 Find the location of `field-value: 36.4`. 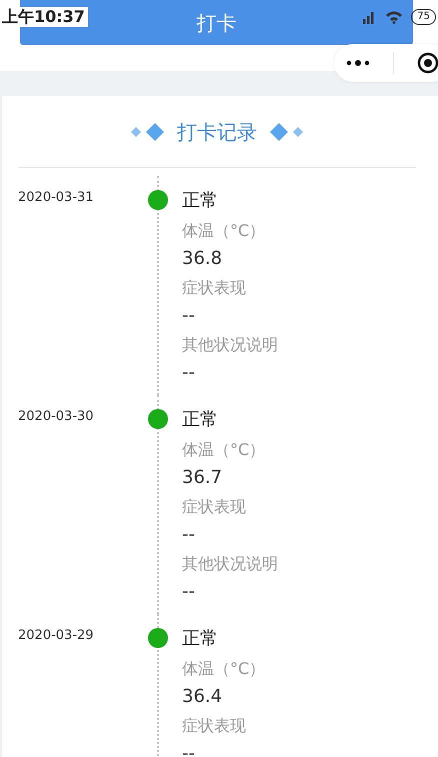

field-value: 36.4 is located at coordinates (203, 697).